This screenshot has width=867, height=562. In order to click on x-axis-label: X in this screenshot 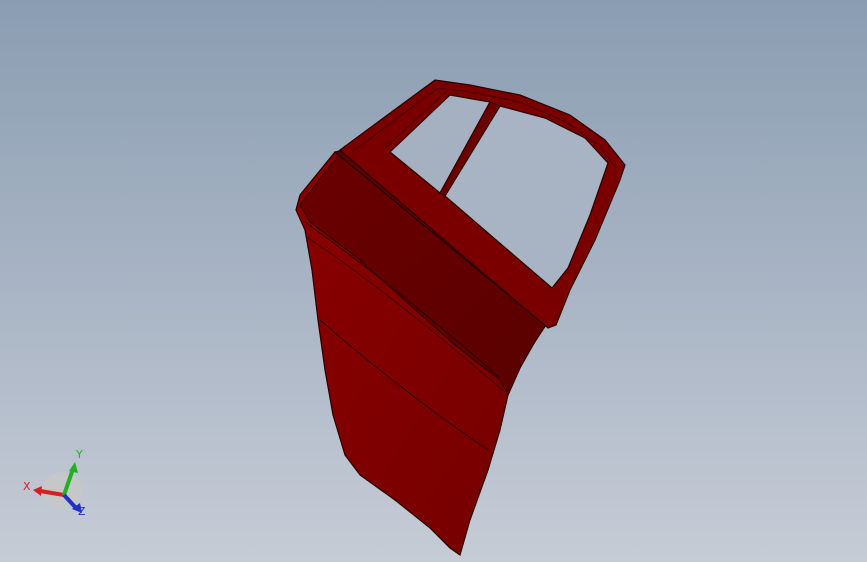, I will do `click(27, 486)`.